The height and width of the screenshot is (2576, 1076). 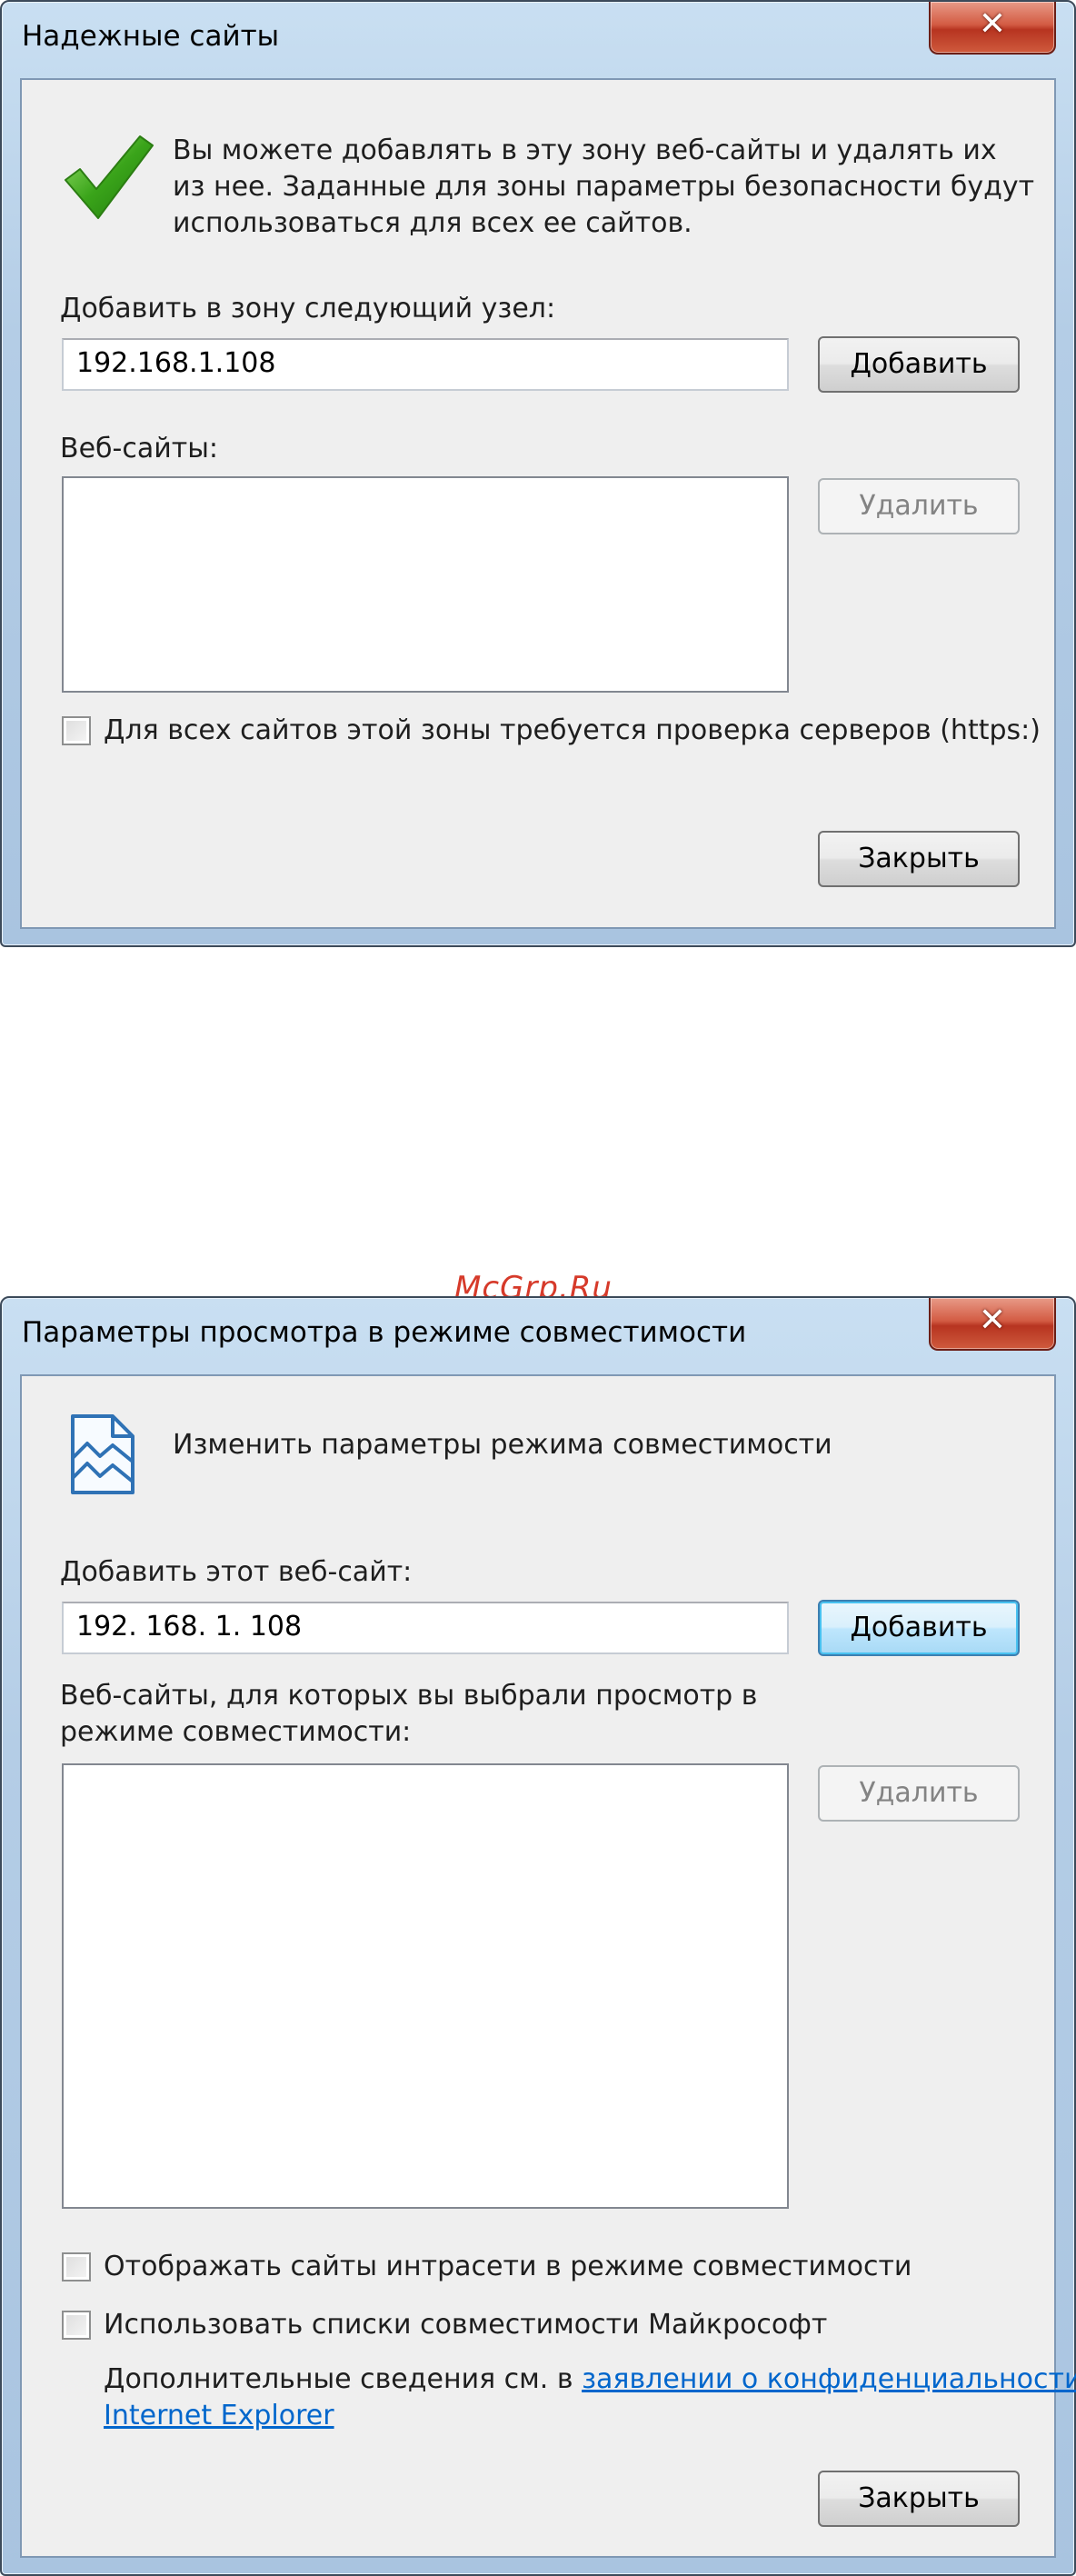 I want to click on info-prefix: Дополнительные сведения см. в, so click(x=343, y=2379).